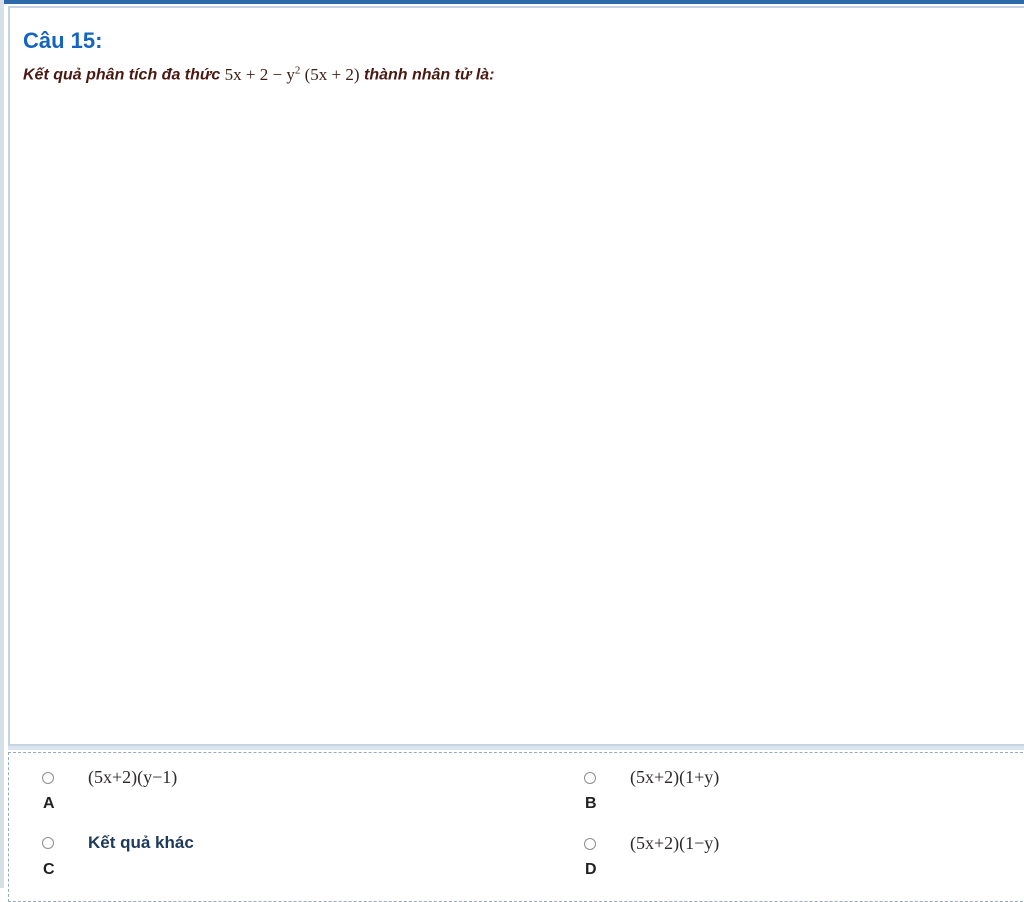 The image size is (1024, 902). Describe the element at coordinates (49, 869) in the screenshot. I see `option-c-letter: C` at that location.